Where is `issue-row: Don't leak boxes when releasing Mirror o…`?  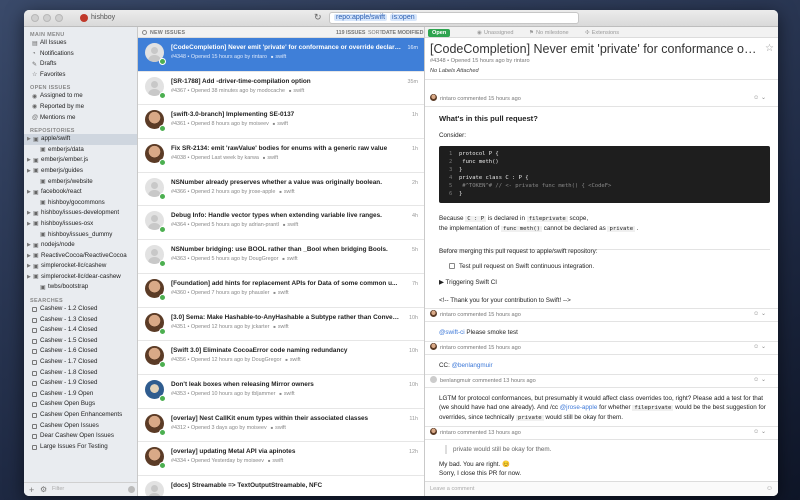 issue-row: Don't leak boxes when releasing Mirror o… is located at coordinates (281, 391).